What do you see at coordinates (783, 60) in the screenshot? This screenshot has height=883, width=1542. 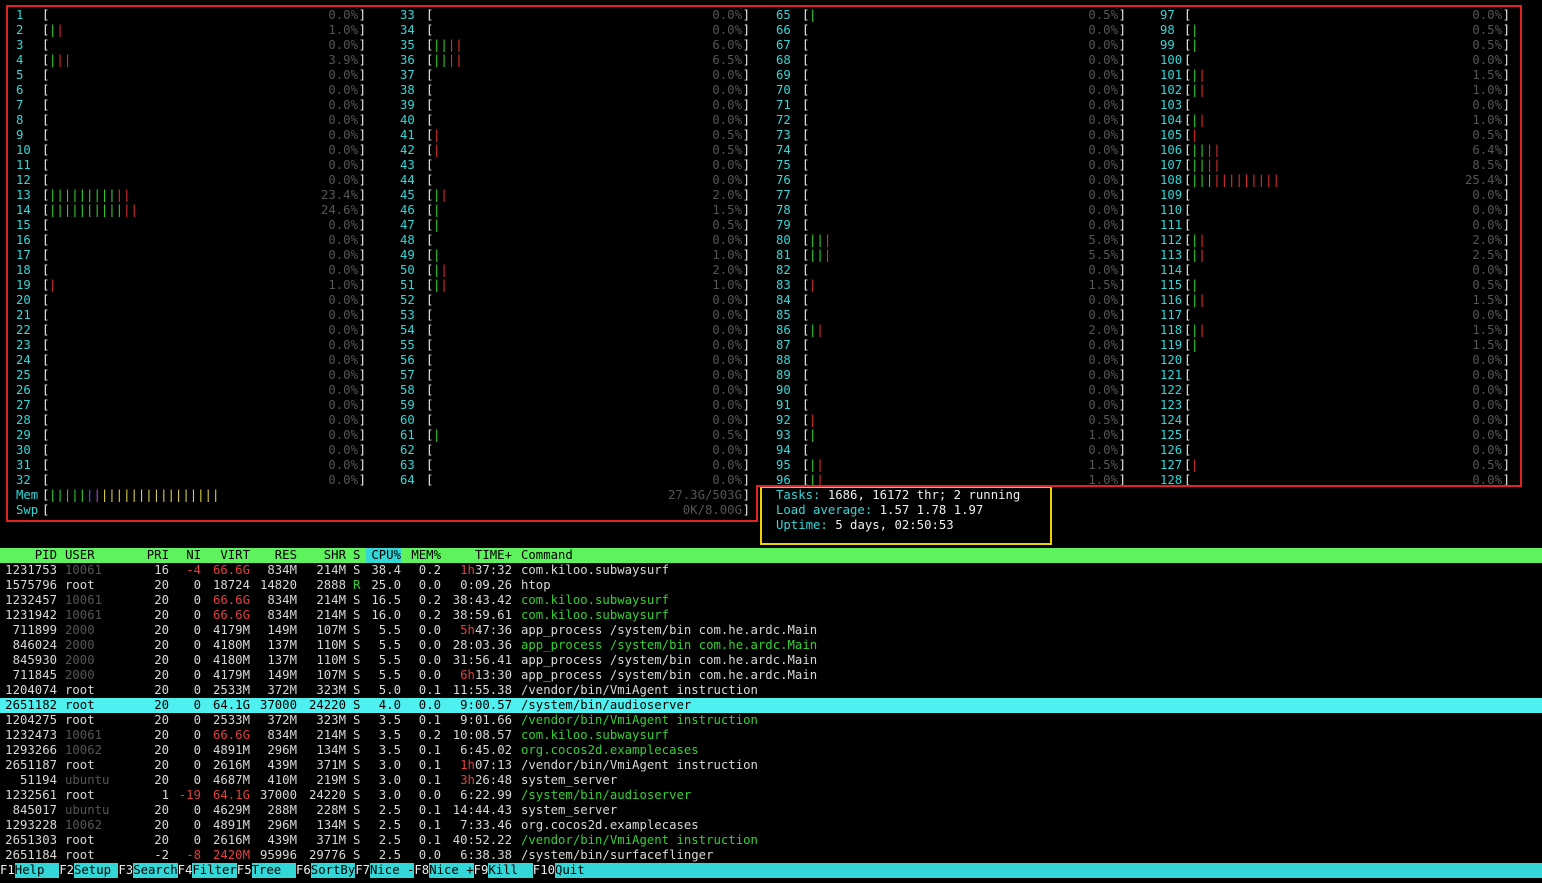 I see `cpu-number: 68` at bounding box center [783, 60].